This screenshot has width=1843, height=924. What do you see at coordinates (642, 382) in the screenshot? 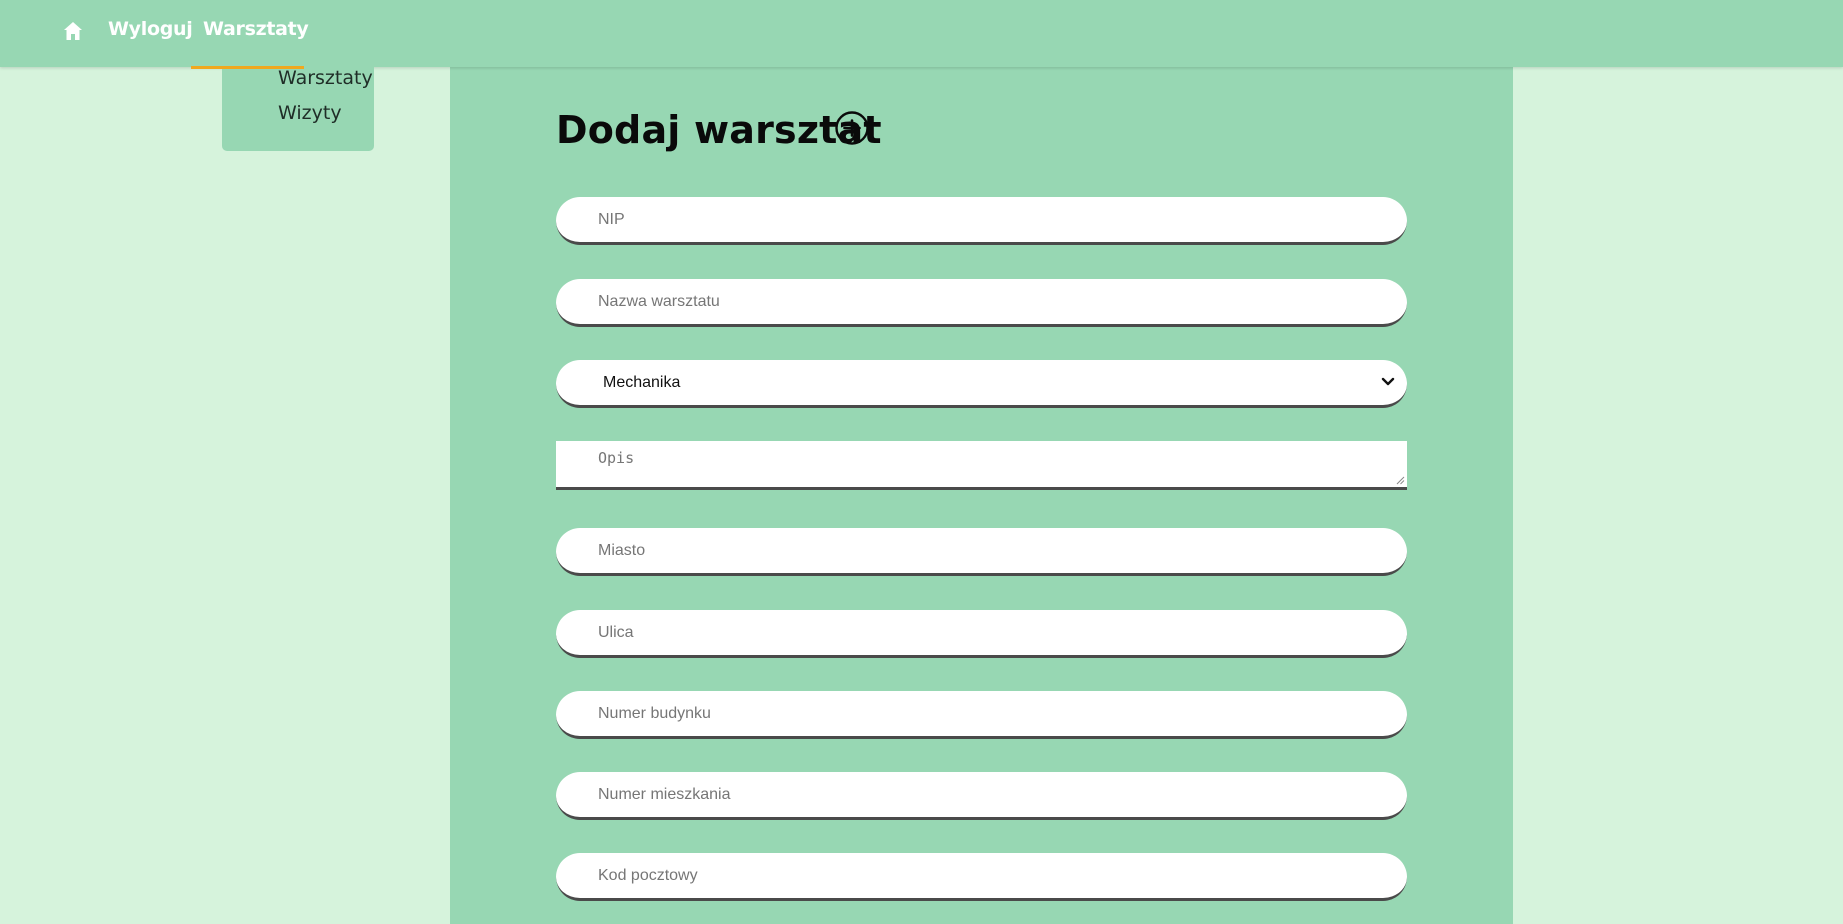
I see `category-select-value: Mechanika` at bounding box center [642, 382].